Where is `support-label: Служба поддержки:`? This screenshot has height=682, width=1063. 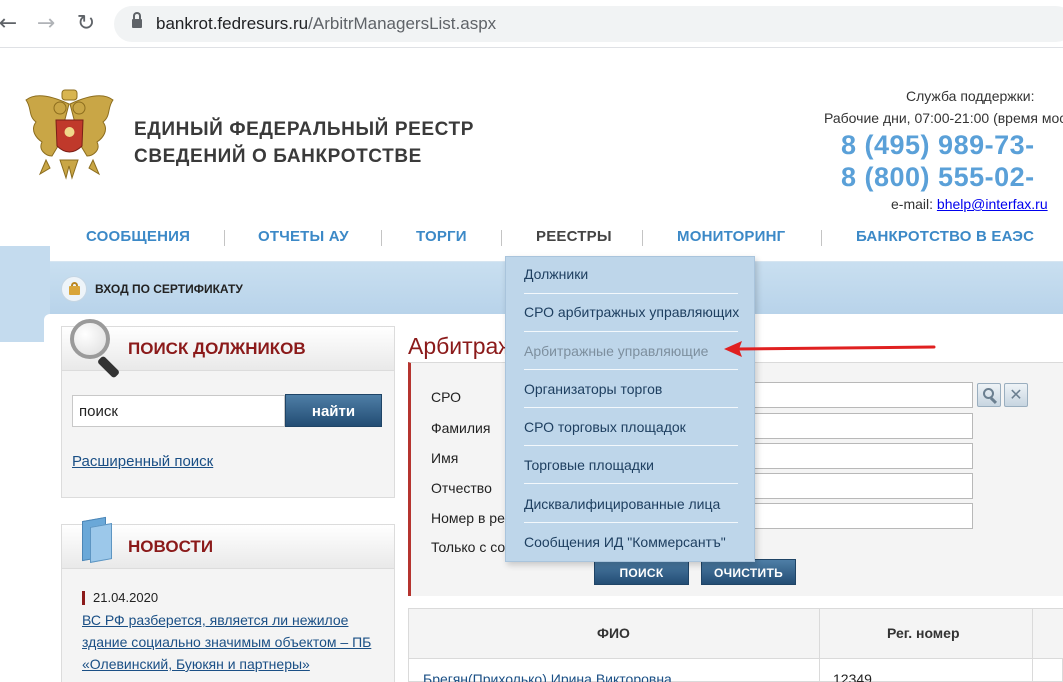 support-label: Служба поддержки: is located at coordinates (970, 96).